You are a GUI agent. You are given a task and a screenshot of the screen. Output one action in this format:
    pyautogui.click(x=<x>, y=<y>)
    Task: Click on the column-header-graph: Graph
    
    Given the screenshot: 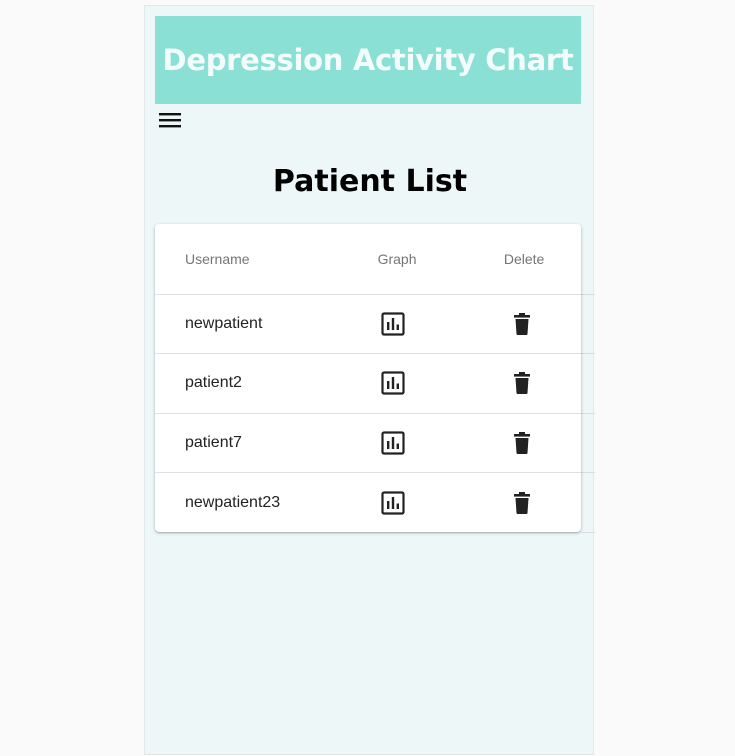 What is the action you would take?
    pyautogui.click(x=399, y=259)
    